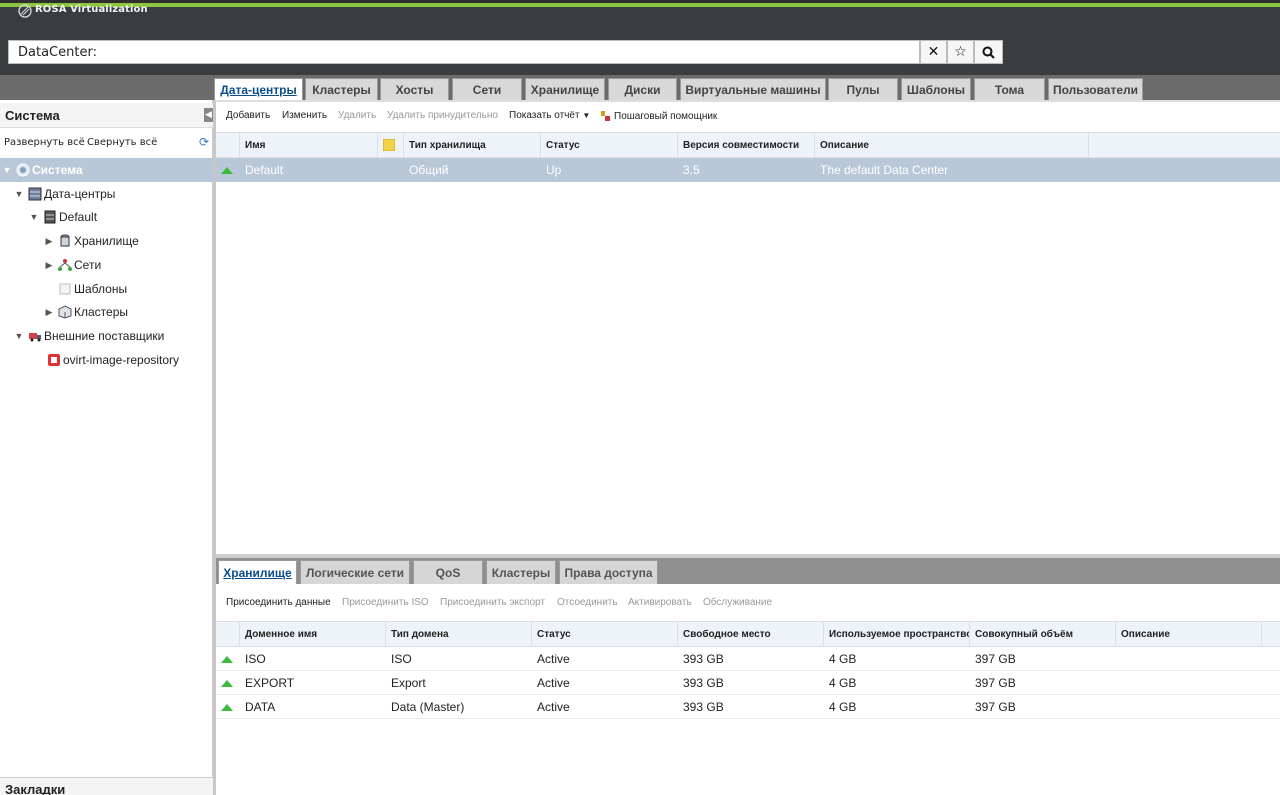 This screenshot has height=795, width=1280. I want to click on attach-export-button: Присоединить экспорт, so click(492, 602).